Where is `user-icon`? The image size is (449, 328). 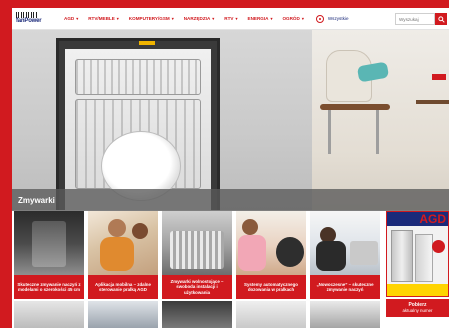
user-icon is located at coordinates (319, 18).